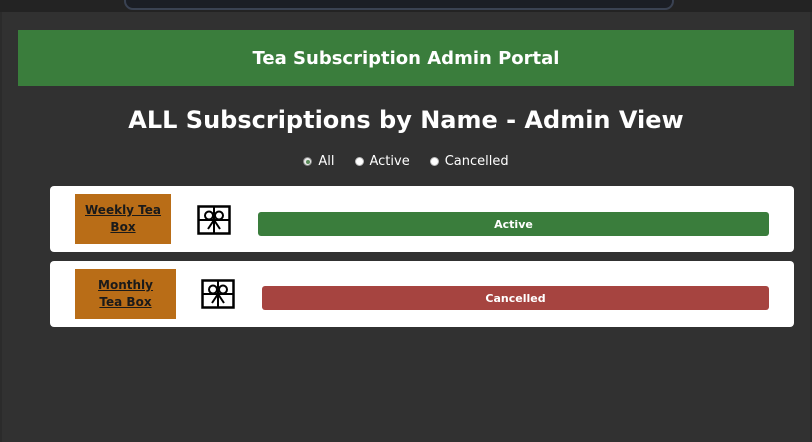 This screenshot has height=442, width=812. I want to click on subscription-name-box: Monthly Tea Box, so click(125, 294).